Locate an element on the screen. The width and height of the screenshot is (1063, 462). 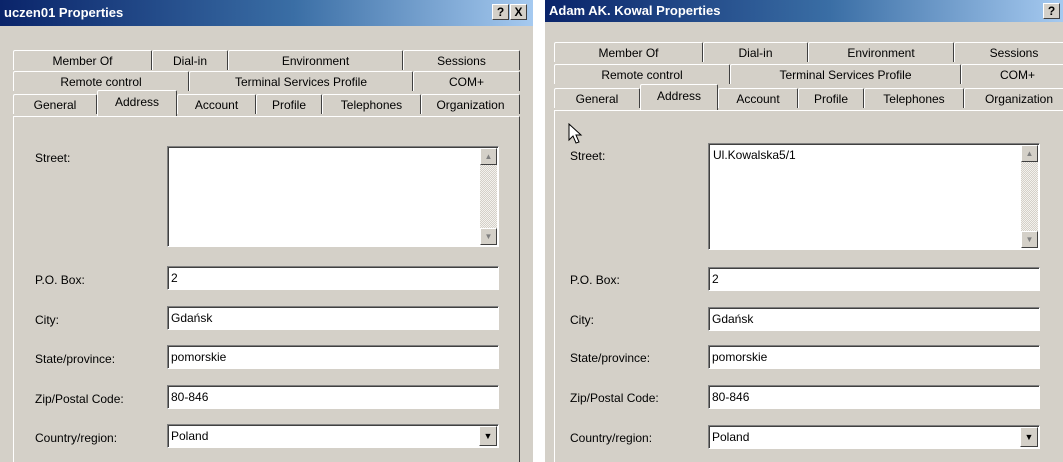
title-bar: uczen01 Properties ? X is located at coordinates (266, 13).